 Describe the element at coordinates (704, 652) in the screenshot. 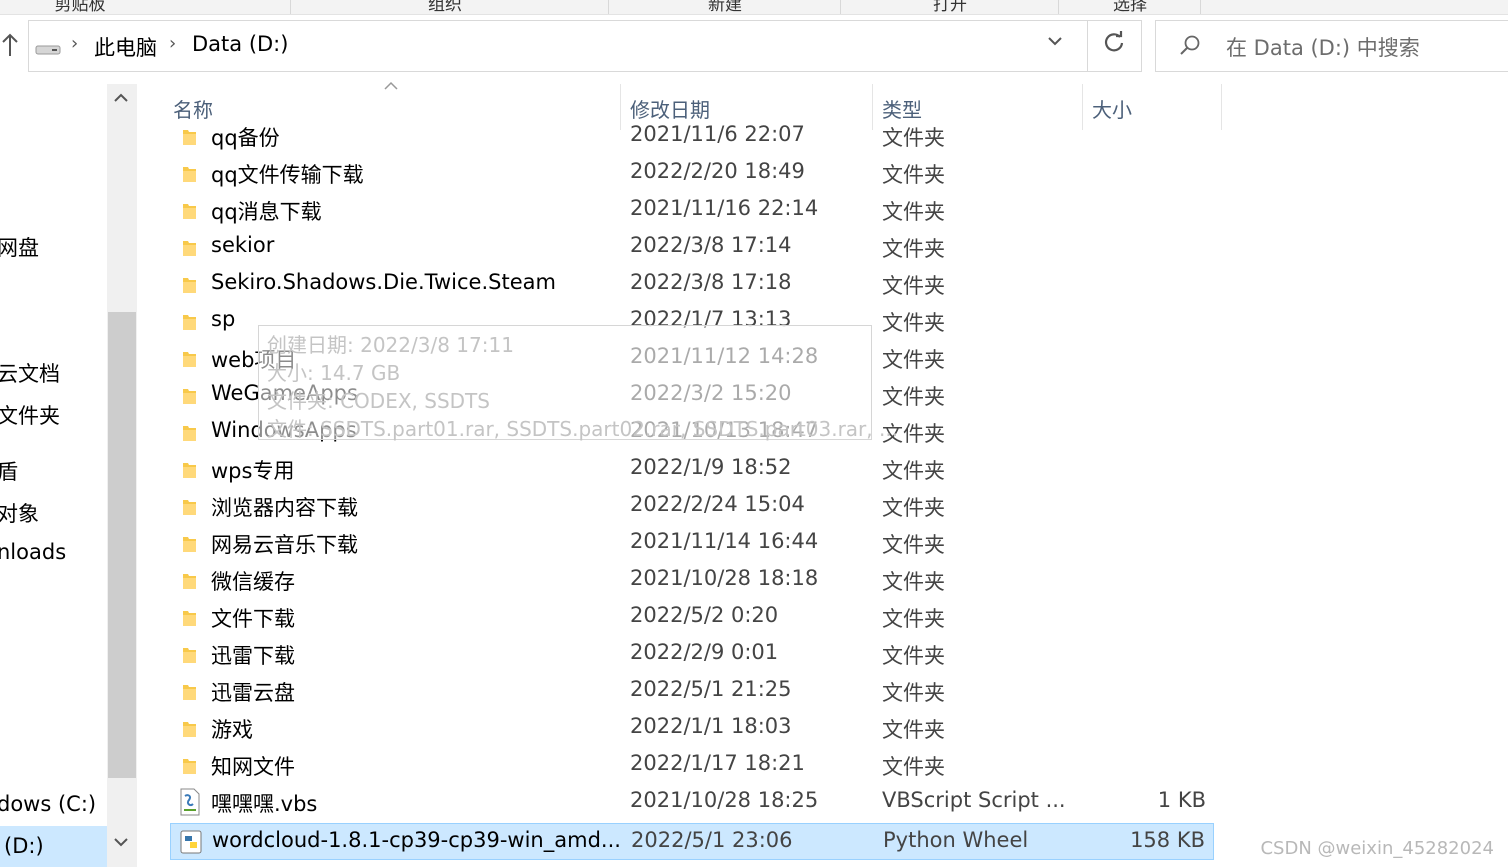

I see `file-date: 2022/2/9 0:01` at that location.